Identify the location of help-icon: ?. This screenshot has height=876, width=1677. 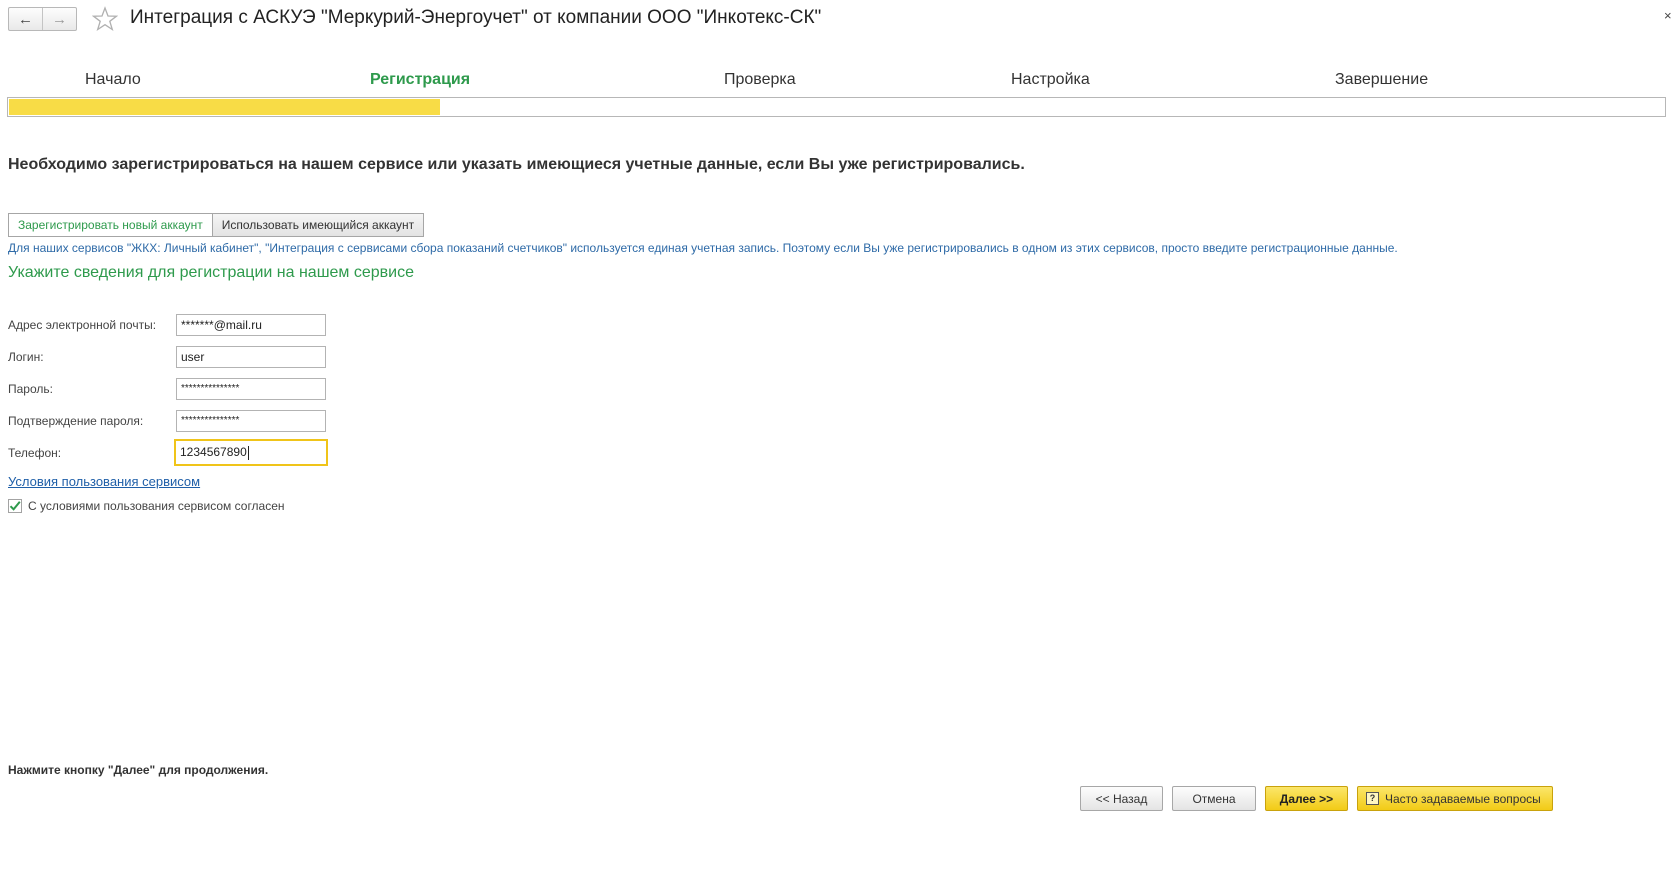
(1372, 798).